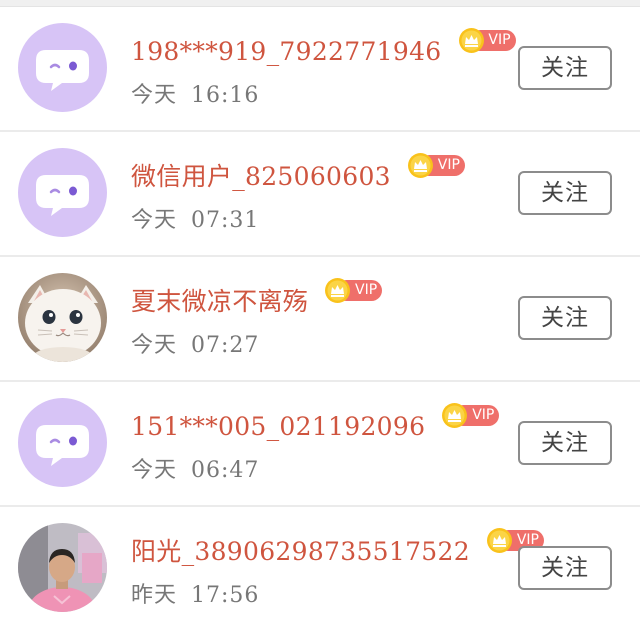 This screenshot has width=640, height=641. I want to click on person-avatar-icon, so click(62, 567).